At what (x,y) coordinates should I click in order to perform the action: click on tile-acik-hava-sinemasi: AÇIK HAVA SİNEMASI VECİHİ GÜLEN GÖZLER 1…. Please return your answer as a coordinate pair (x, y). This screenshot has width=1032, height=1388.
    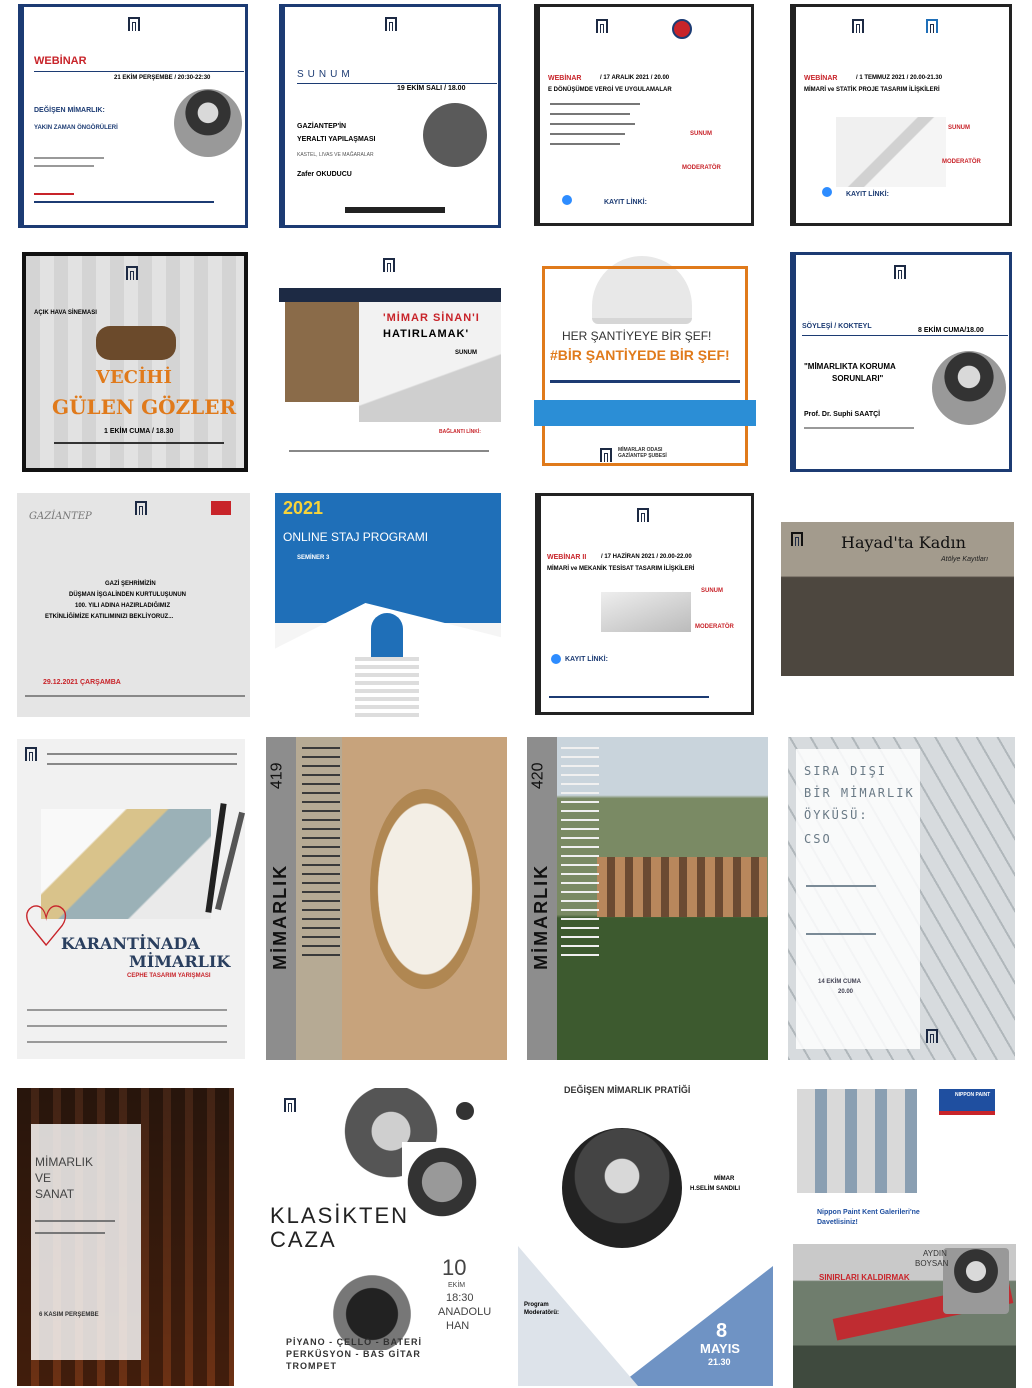
    Looking at the image, I should click on (135, 362).